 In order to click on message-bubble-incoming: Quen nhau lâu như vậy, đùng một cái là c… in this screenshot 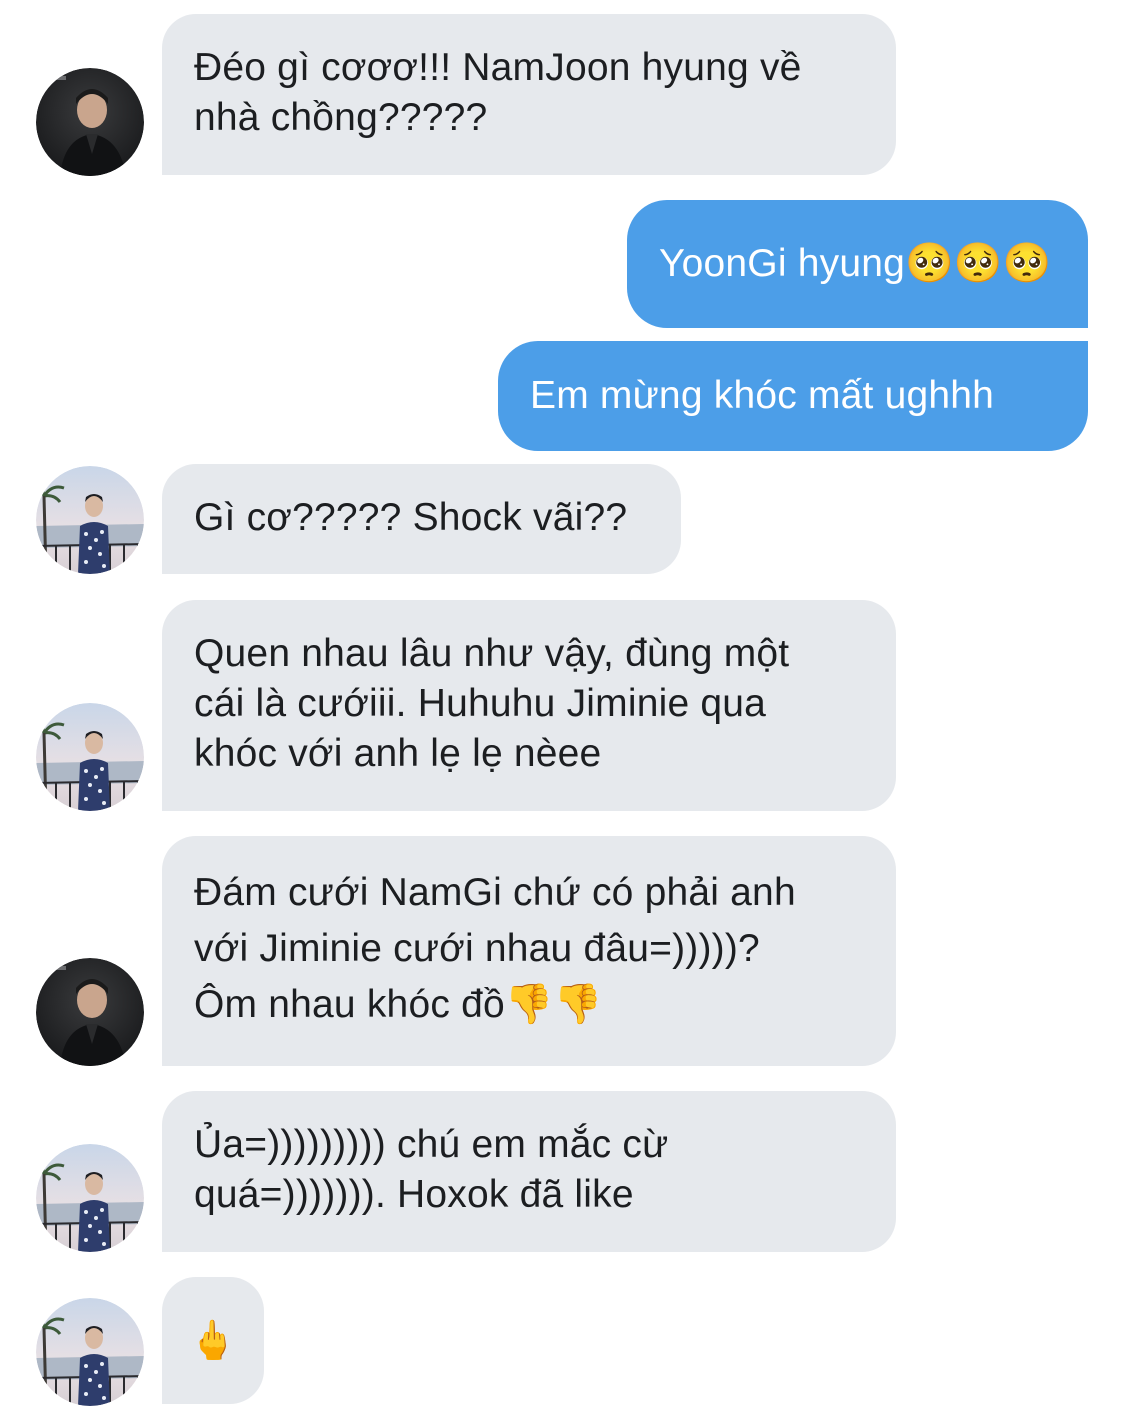, I will do `click(529, 705)`.